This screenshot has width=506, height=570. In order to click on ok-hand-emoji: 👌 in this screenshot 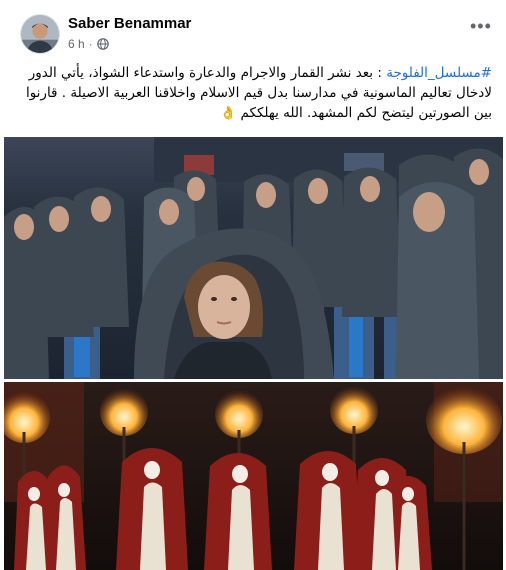, I will do `click(228, 113)`.